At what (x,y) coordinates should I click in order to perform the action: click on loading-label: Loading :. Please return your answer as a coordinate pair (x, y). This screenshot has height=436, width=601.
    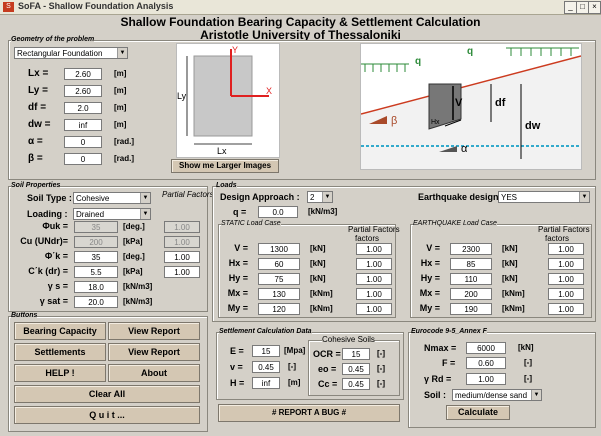
    Looking at the image, I should click on (47, 214).